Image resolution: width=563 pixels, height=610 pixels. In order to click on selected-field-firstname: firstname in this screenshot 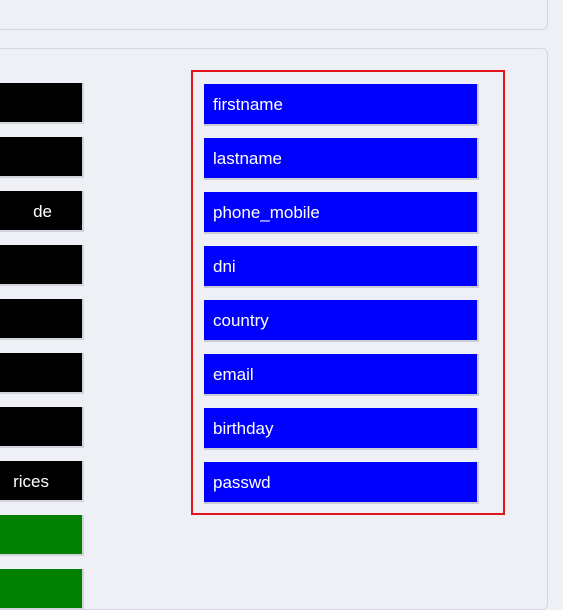, I will do `click(341, 105)`.